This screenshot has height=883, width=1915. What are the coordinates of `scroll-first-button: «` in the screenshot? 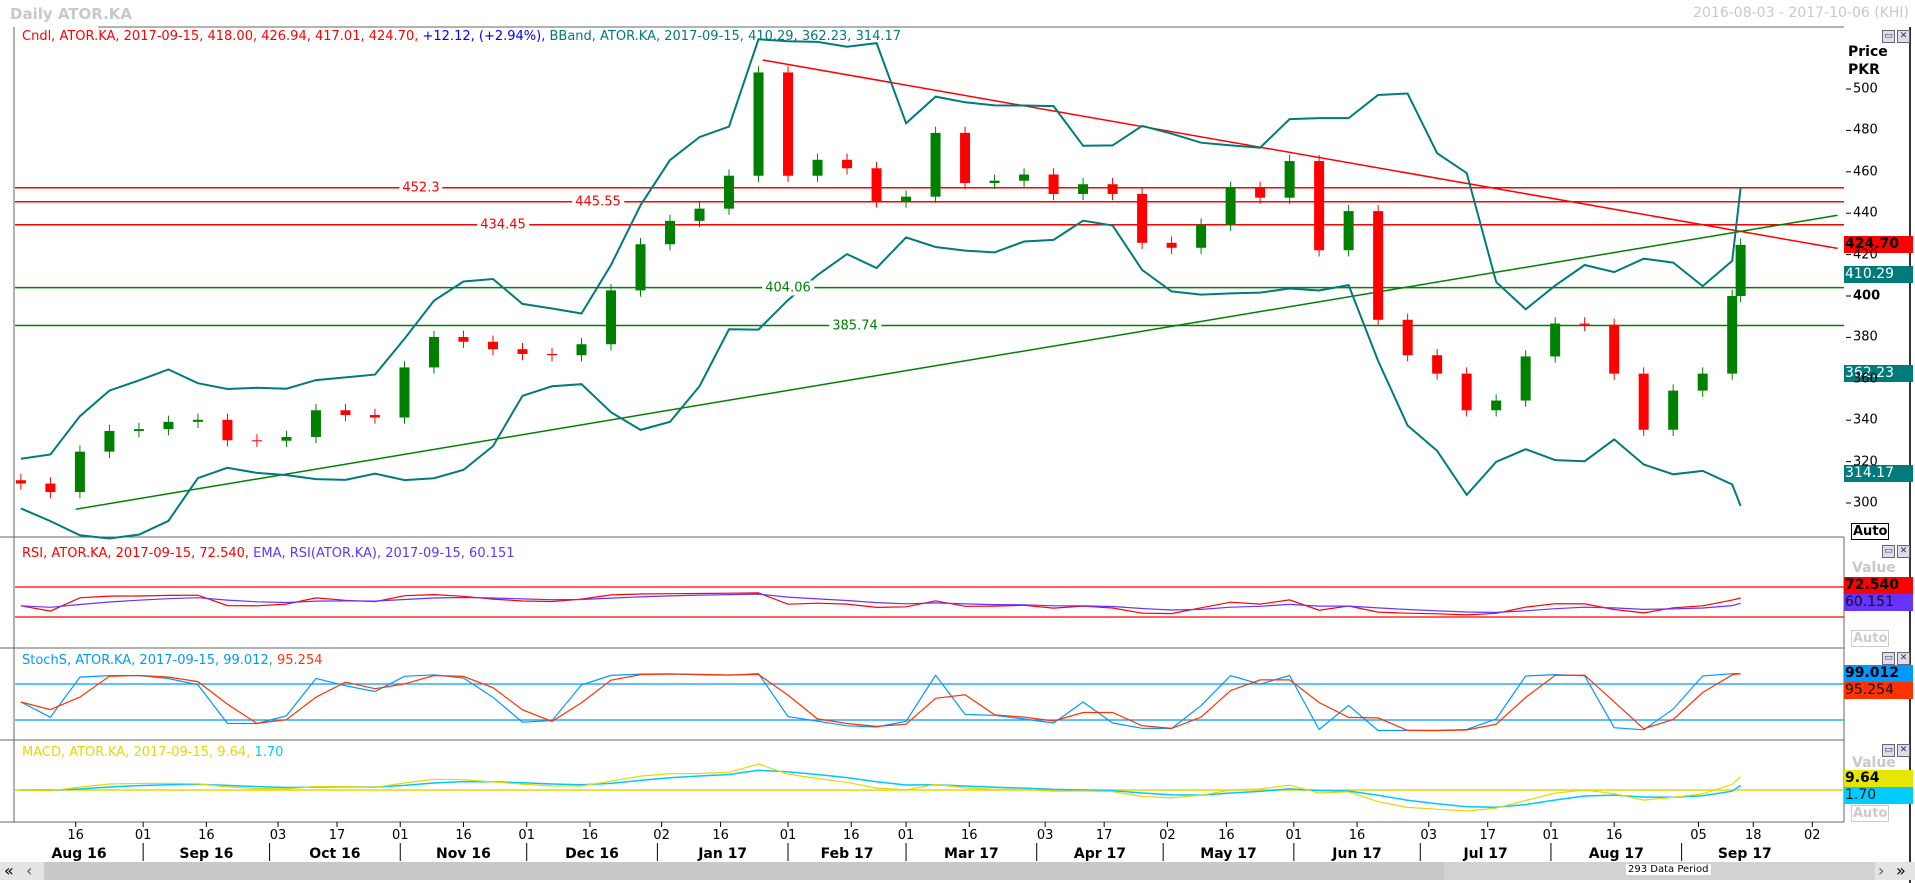 It's located at (13, 871).